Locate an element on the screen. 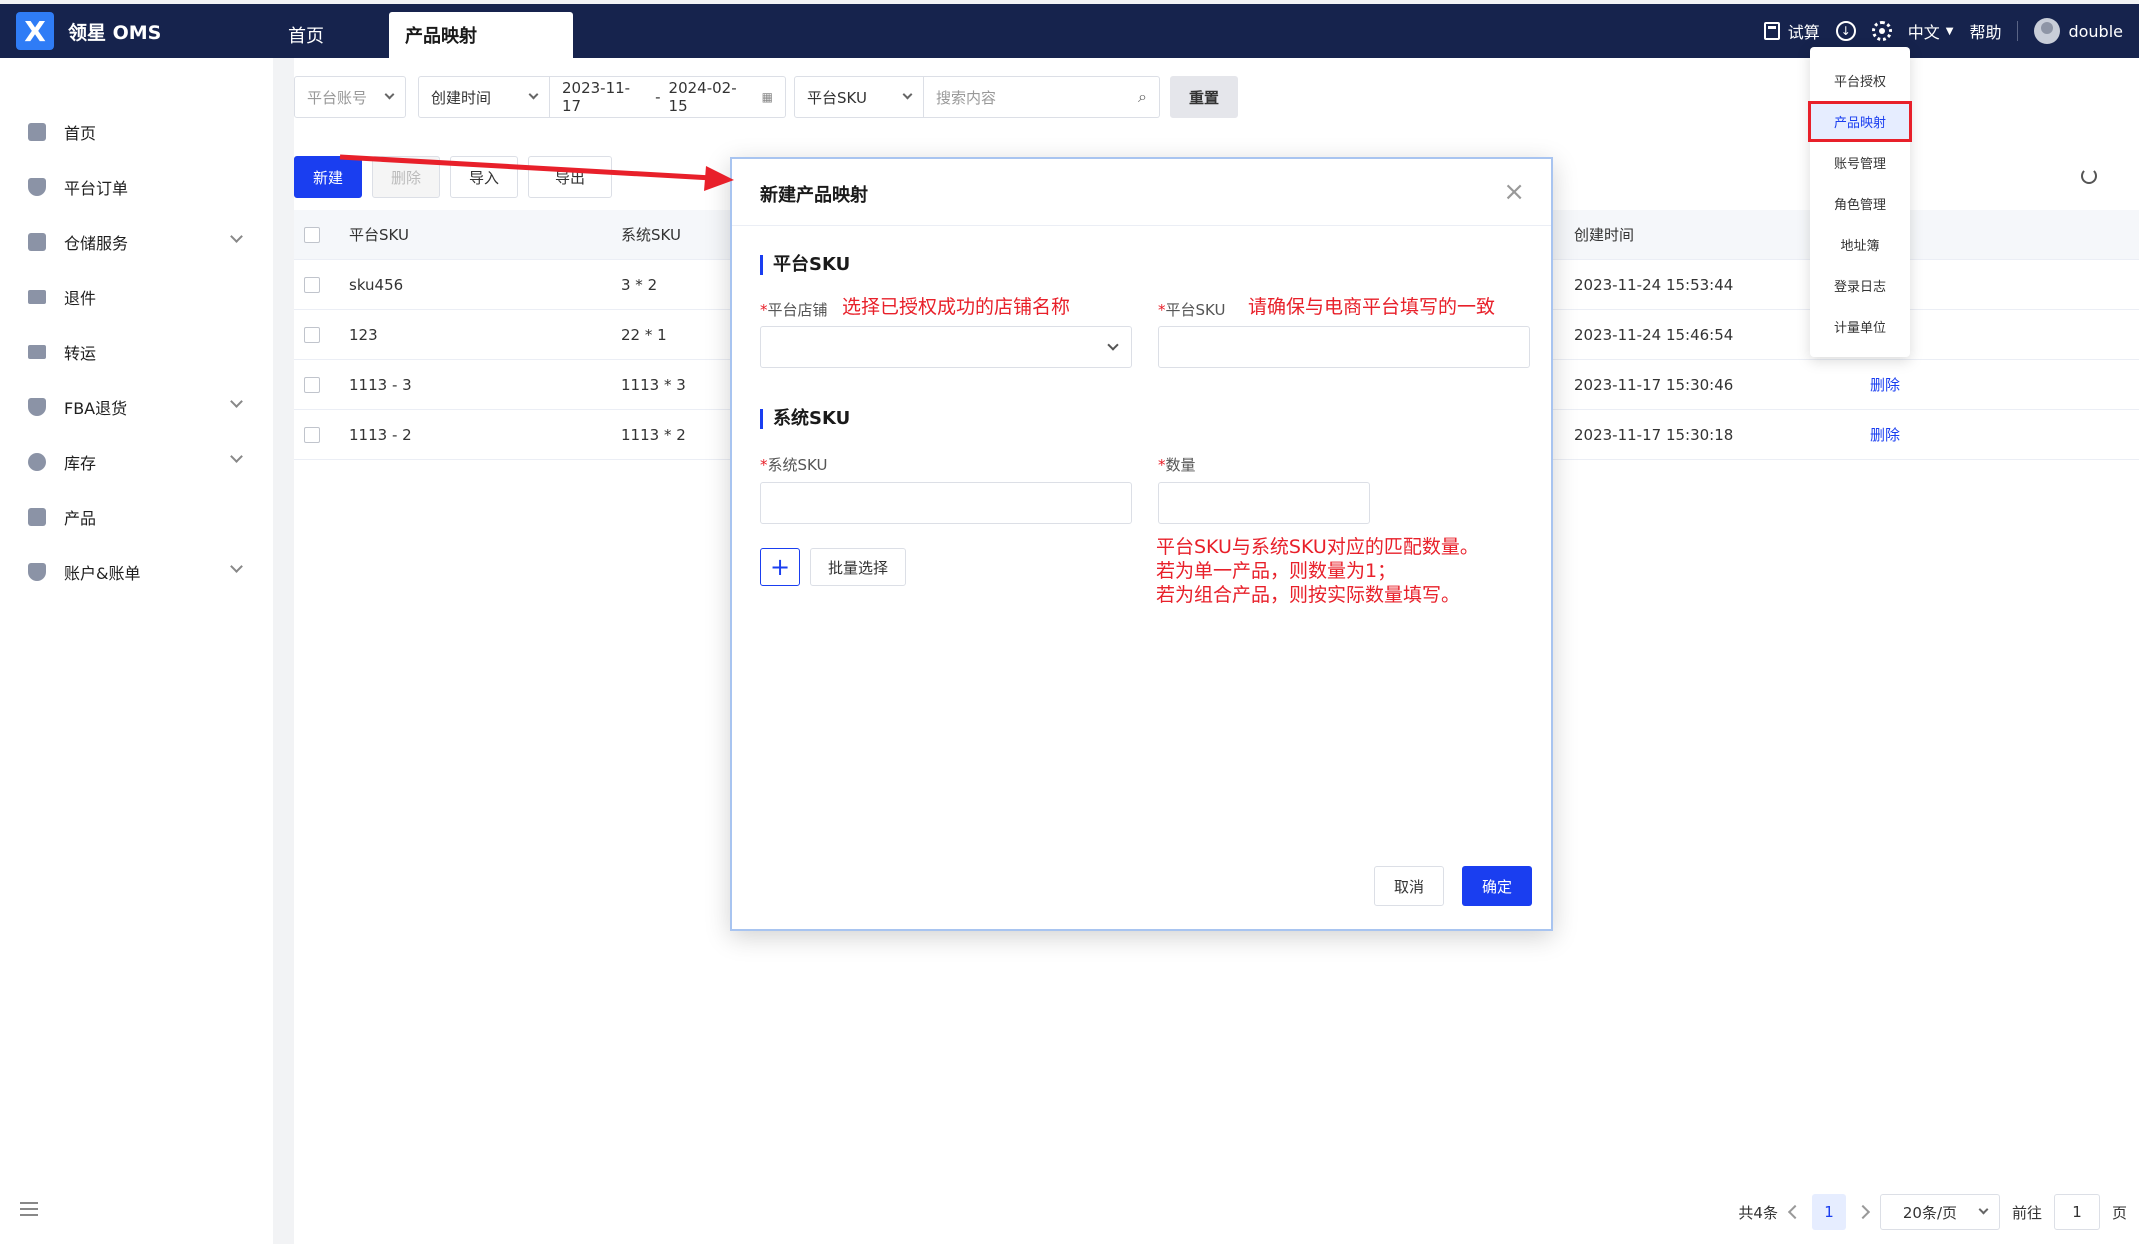 The height and width of the screenshot is (1244, 2139). search-icon: ⌕ is located at coordinates (1142, 96).